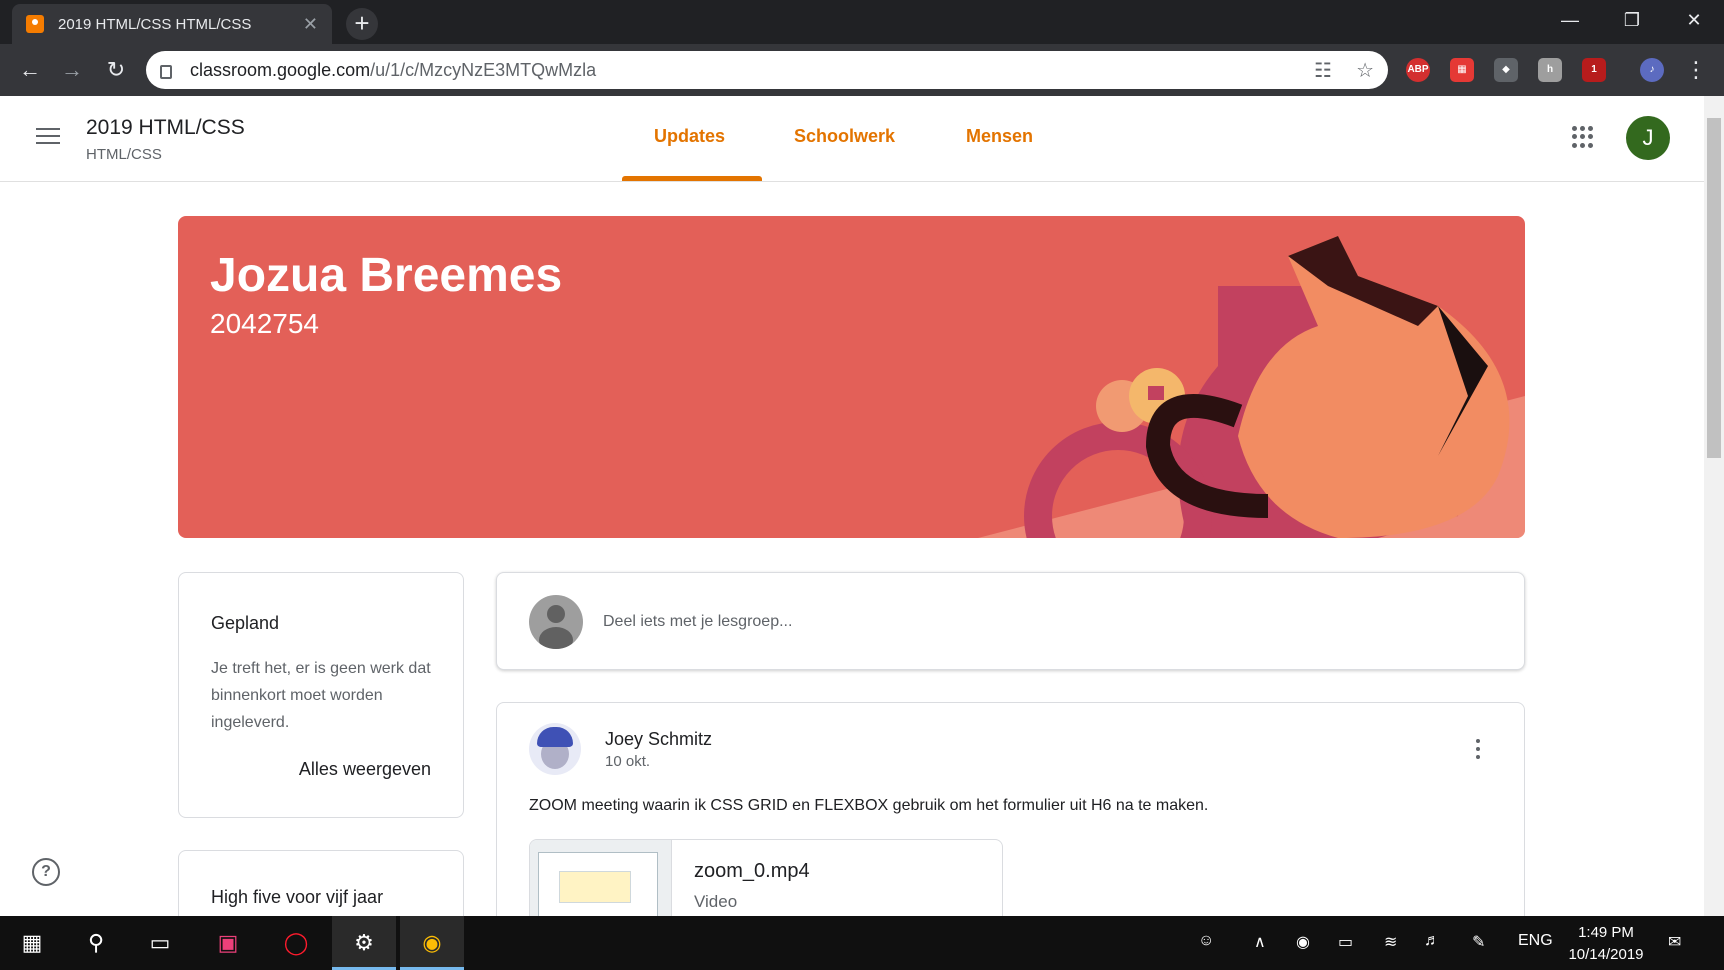 The height and width of the screenshot is (970, 1724). What do you see at coordinates (1432, 941) in the screenshot?
I see `volume-icon: ♬` at bounding box center [1432, 941].